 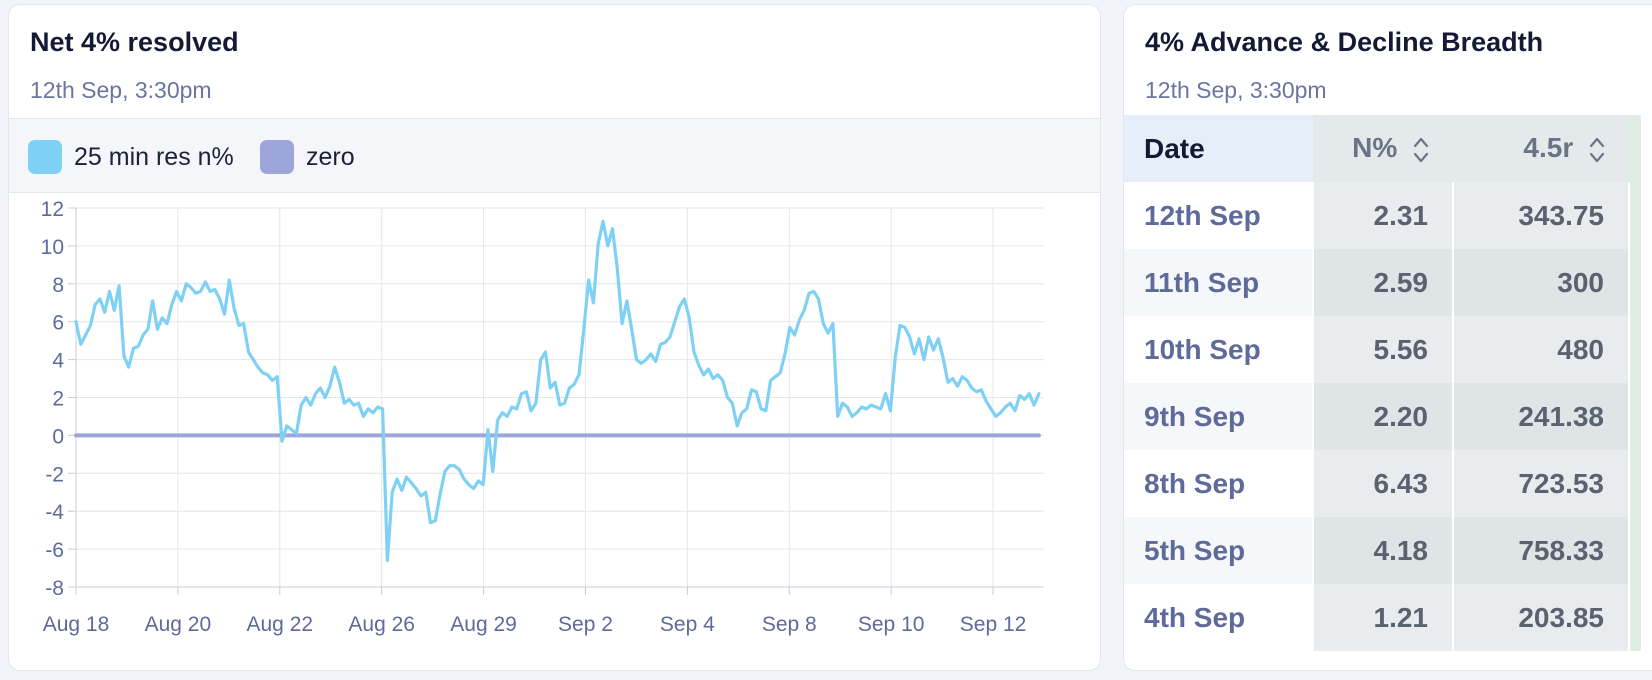 I want to click on table-row: 5th Sep 4.18 758.33, so click(x=1382, y=550).